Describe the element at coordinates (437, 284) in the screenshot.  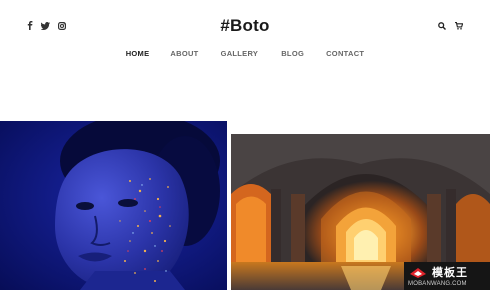
I see `watermark-url: MOBANWANG.COM` at that location.